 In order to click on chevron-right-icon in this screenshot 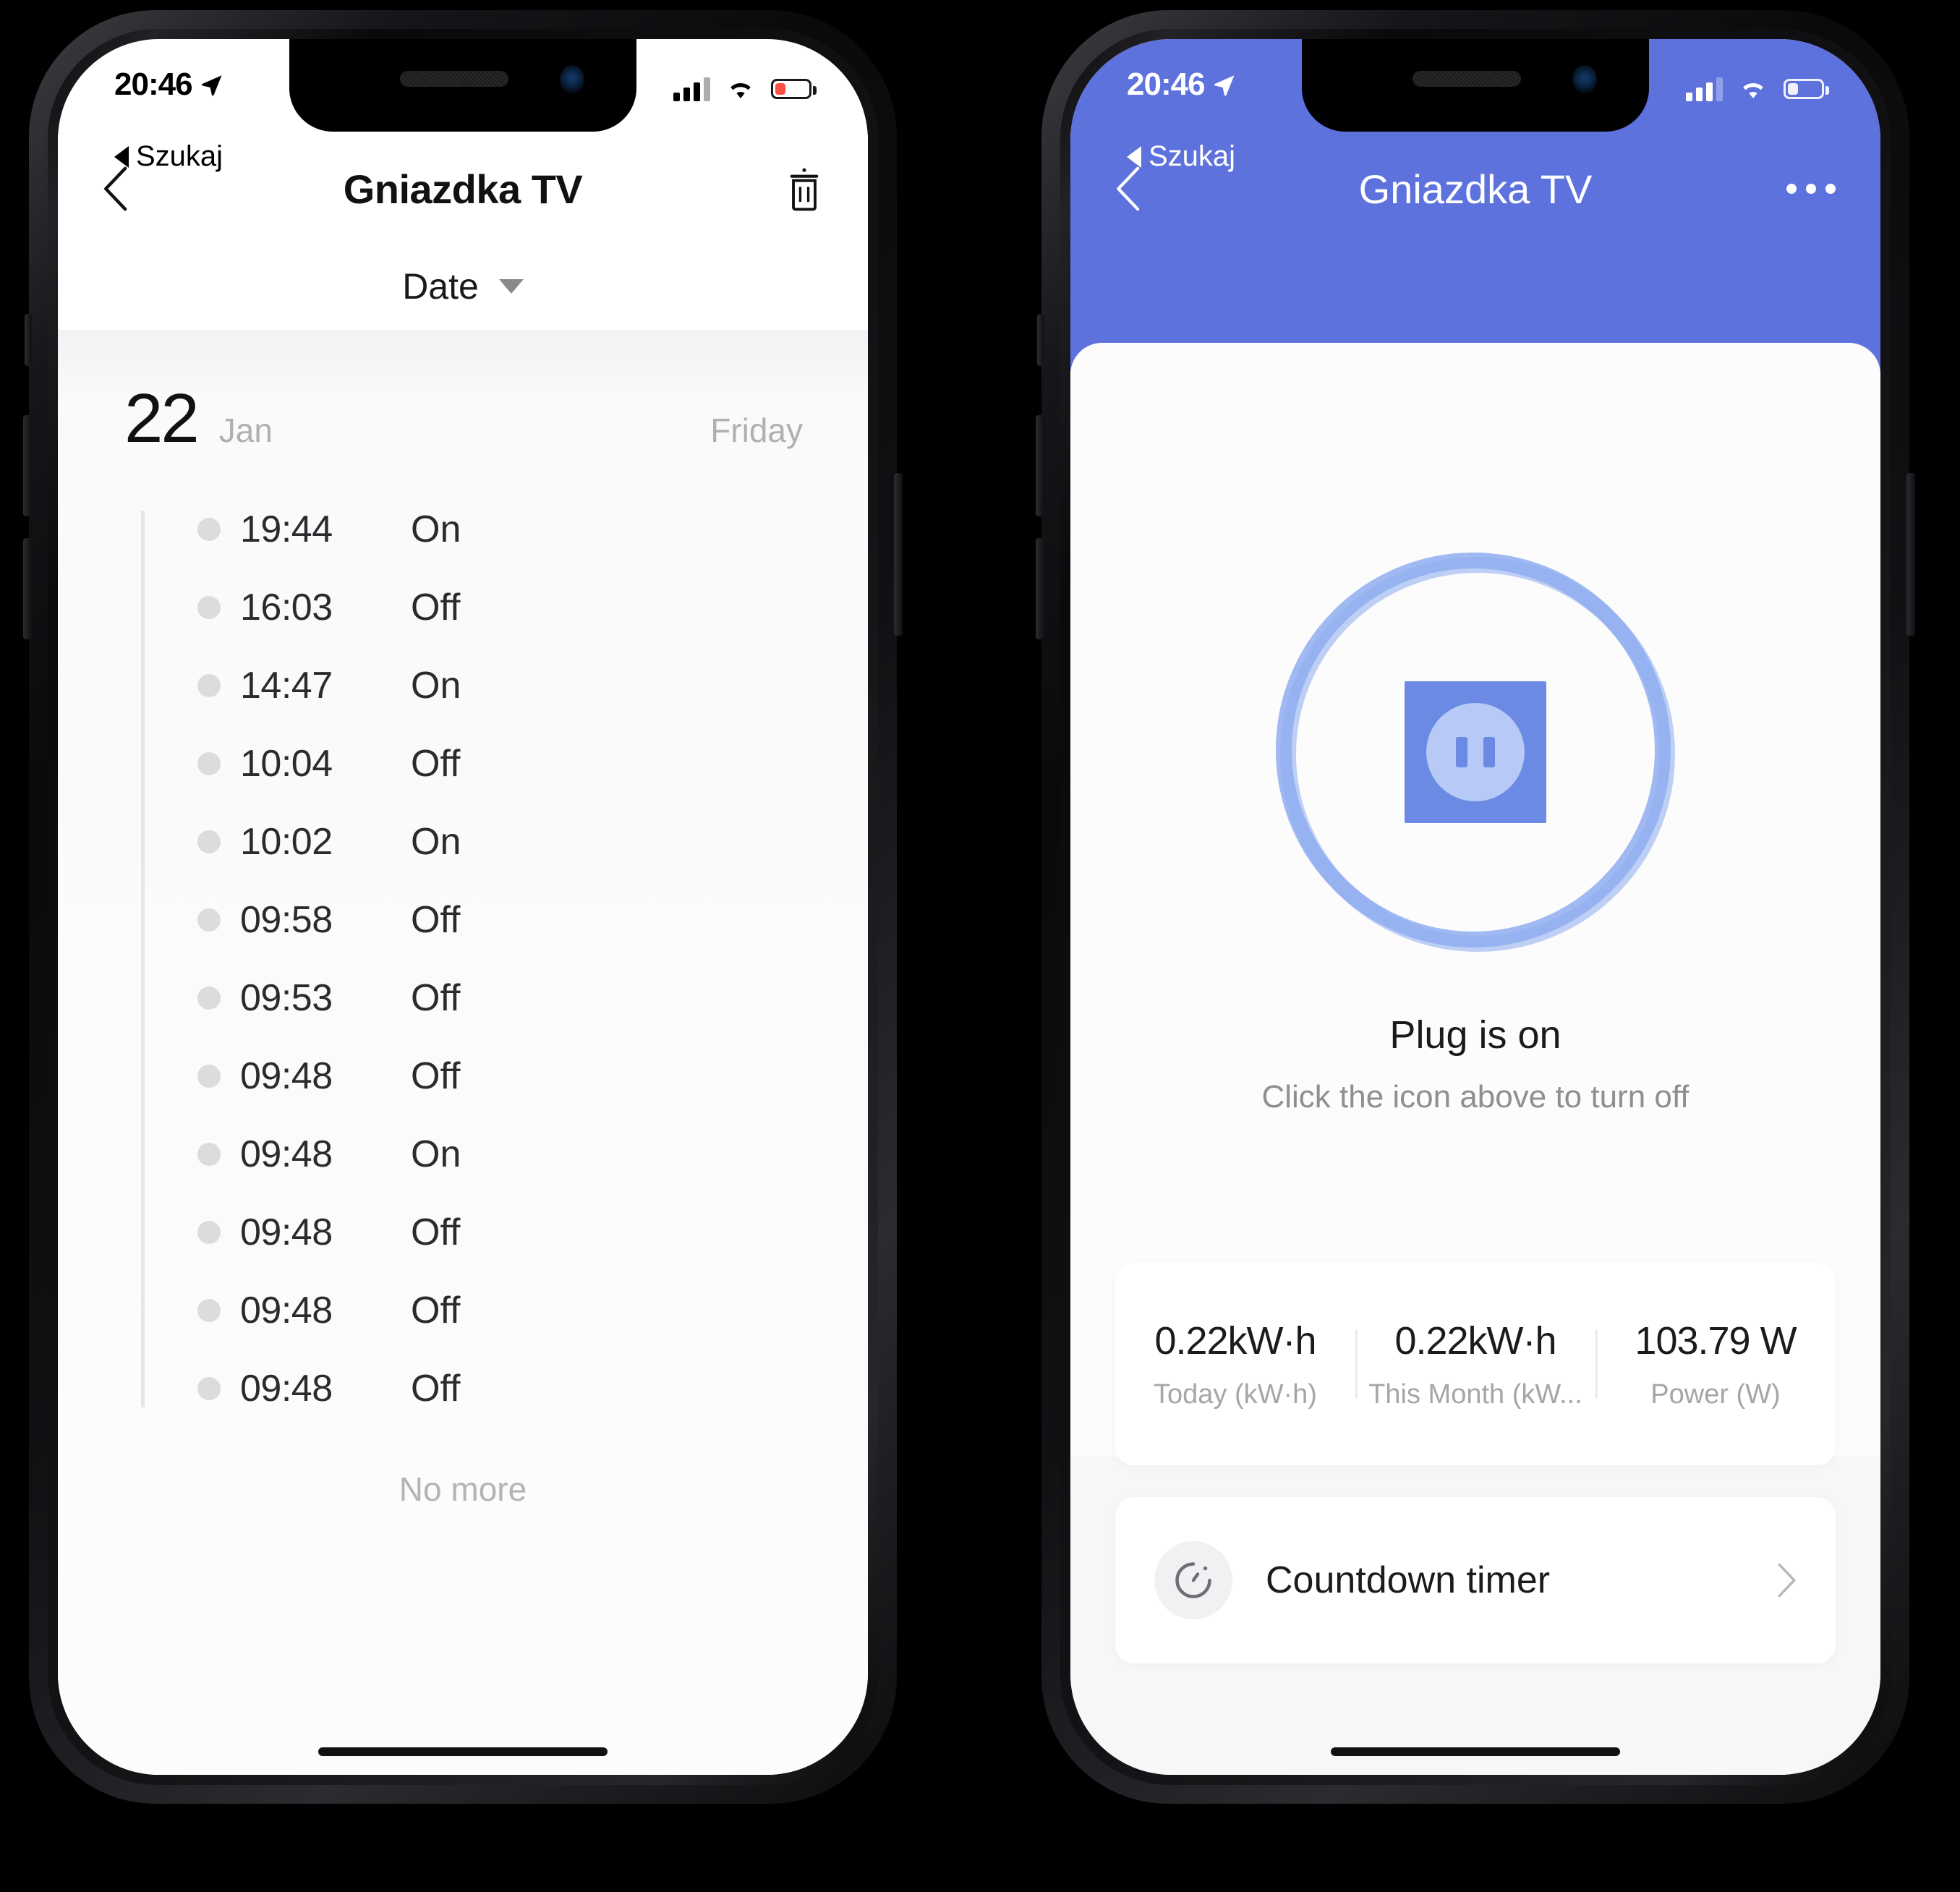, I will do `click(1787, 1580)`.